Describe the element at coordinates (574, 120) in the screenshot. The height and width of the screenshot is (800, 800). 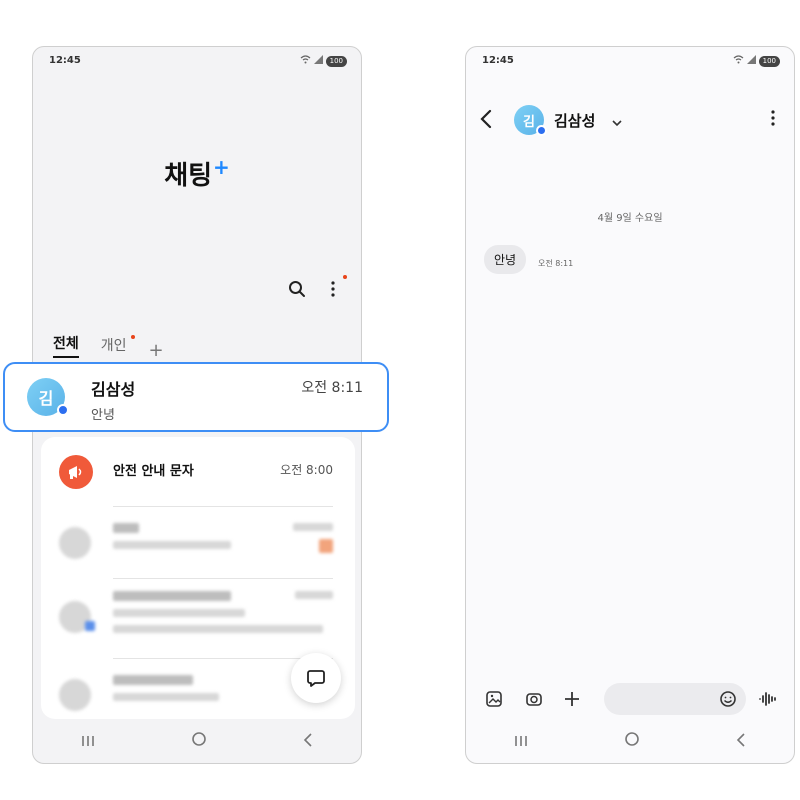
I see `contact-name: 김삼성` at that location.